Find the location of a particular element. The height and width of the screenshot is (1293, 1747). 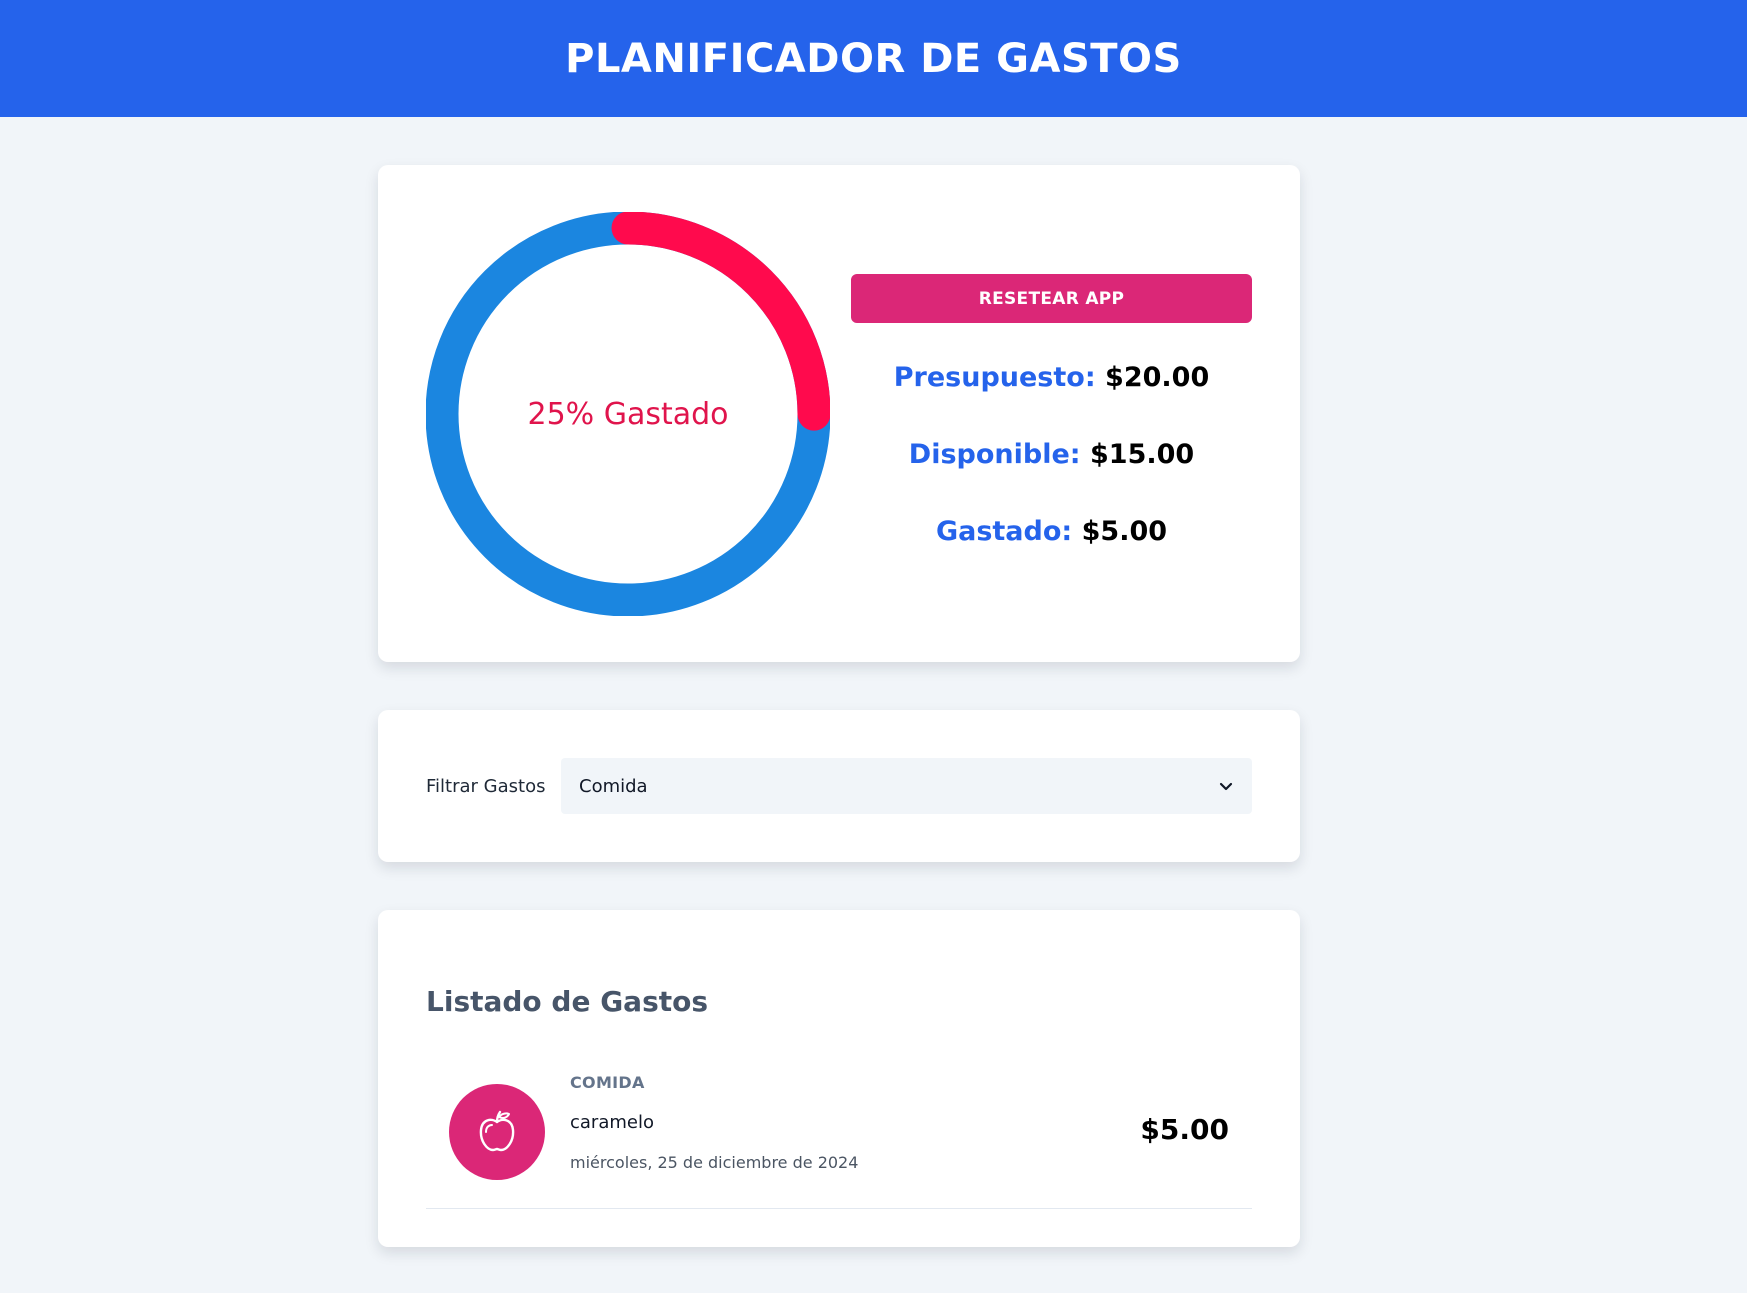

budget-value: $20.00 is located at coordinates (1157, 377).